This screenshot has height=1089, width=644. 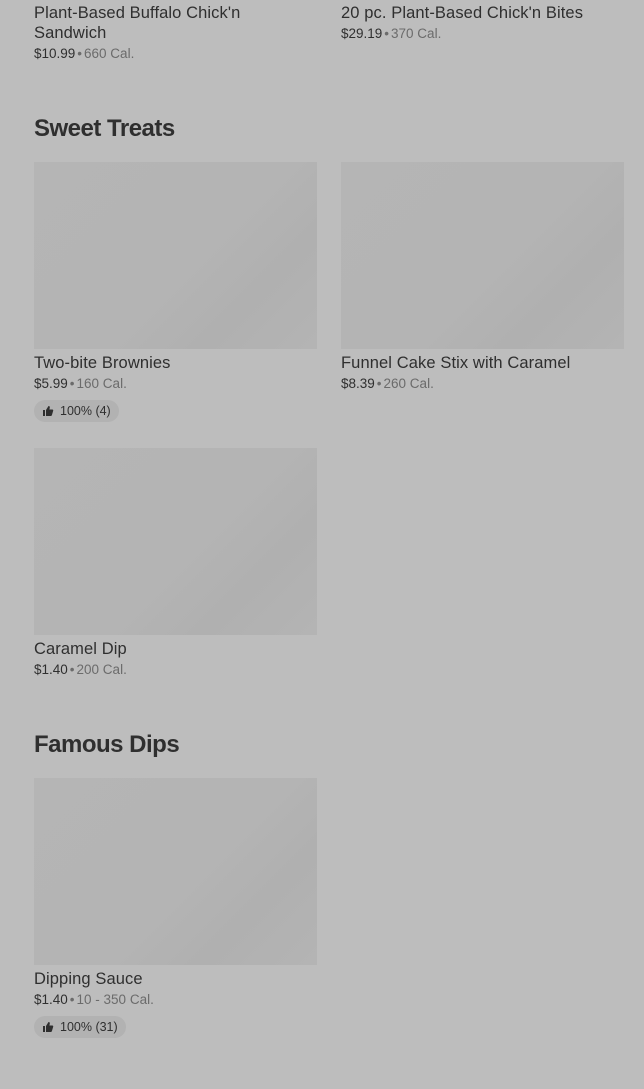 I want to click on rating-text: 100% (4), so click(x=85, y=411).